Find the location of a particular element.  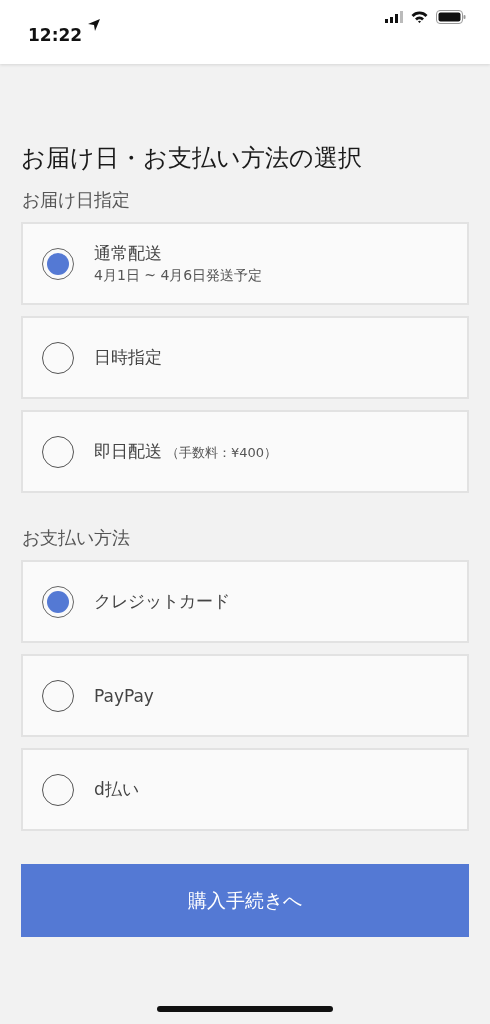

option-label: 日時指定 is located at coordinates (128, 357).